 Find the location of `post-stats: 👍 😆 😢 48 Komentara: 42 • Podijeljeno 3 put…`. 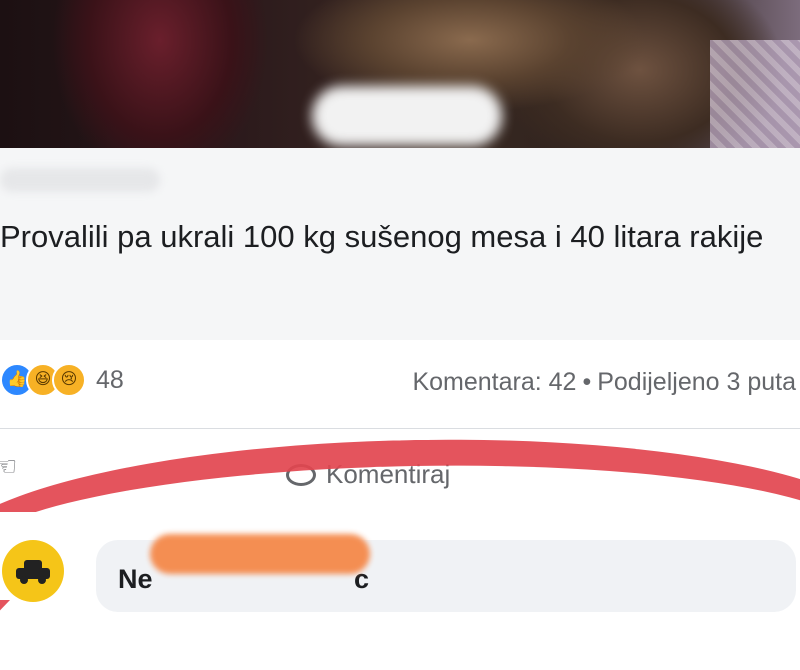

post-stats: 👍 😆 😢 48 Komentara: 42 • Podijeljeno 3 put… is located at coordinates (400, 384).